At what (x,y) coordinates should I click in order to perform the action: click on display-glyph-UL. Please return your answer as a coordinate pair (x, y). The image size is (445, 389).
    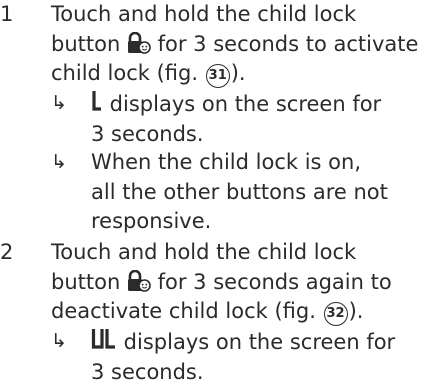
    Looking at the image, I should click on (103, 339).